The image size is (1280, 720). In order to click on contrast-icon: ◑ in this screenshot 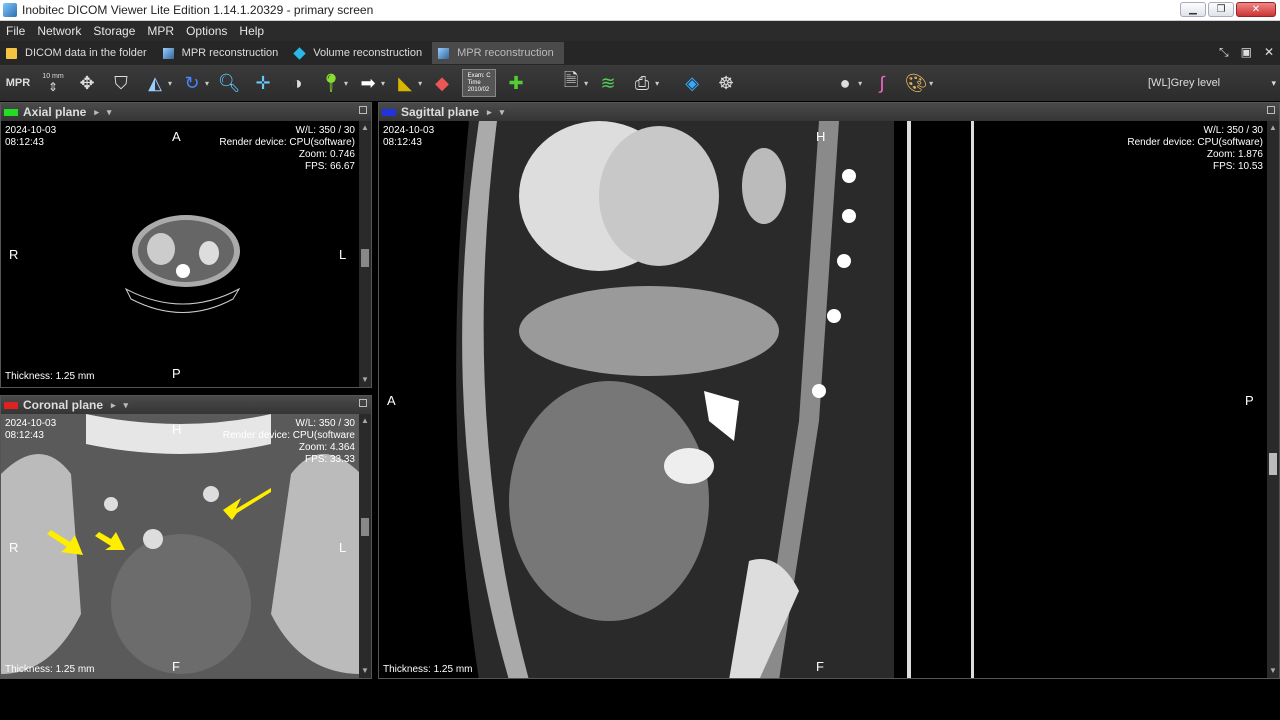, I will do `click(297, 83)`.